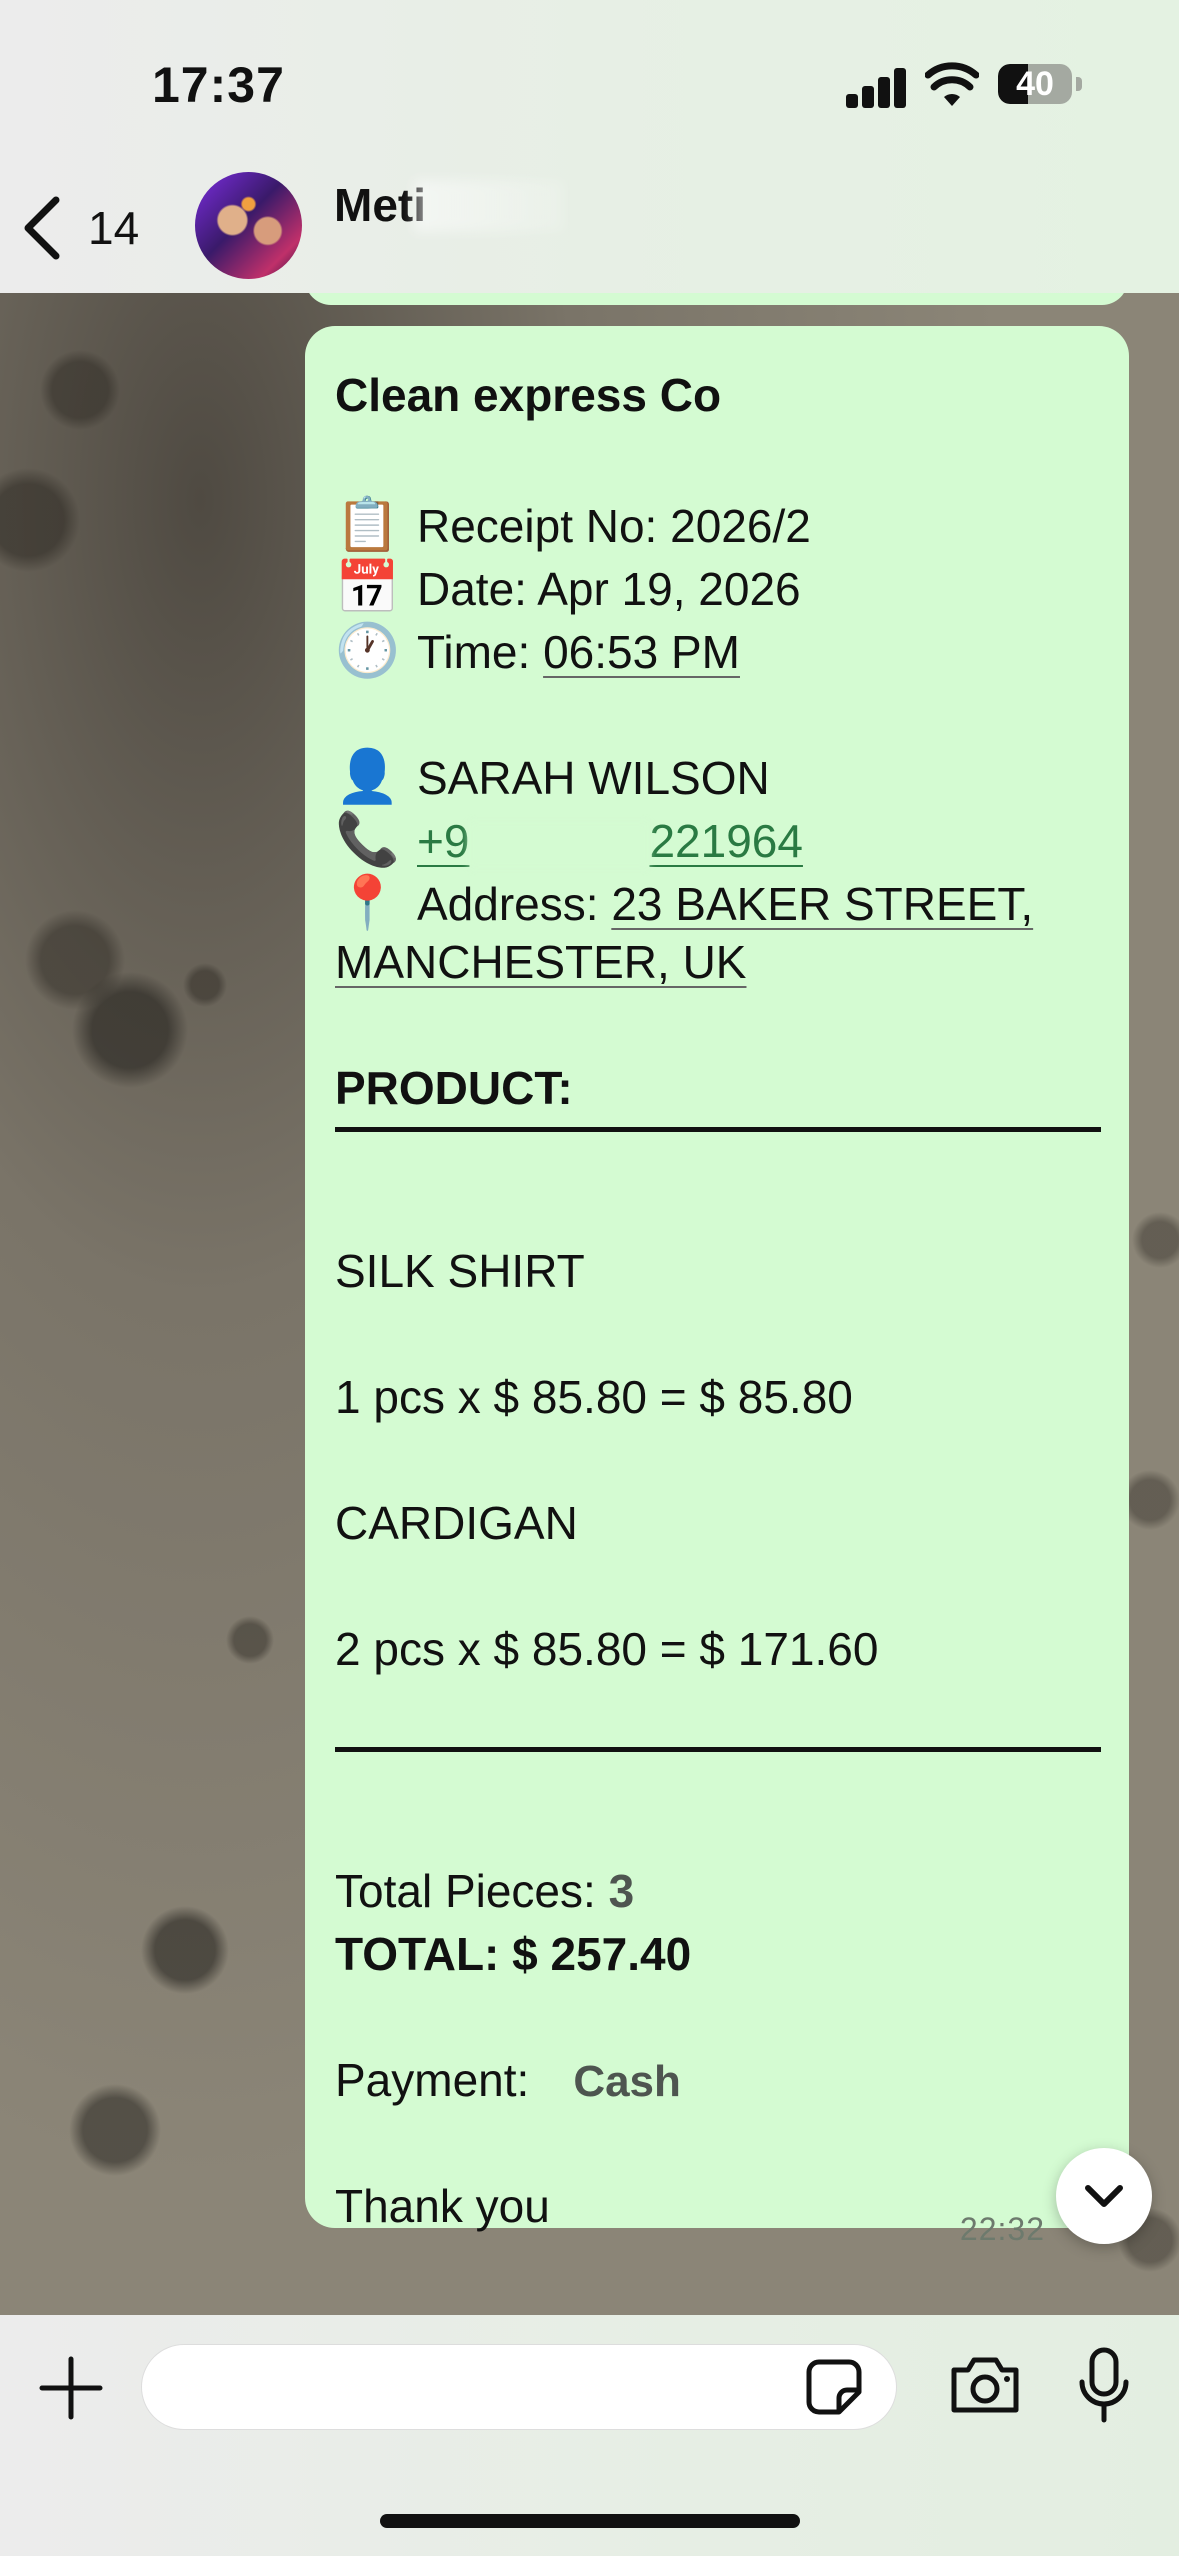 This screenshot has height=2556, width=1179. What do you see at coordinates (876, 87) in the screenshot?
I see `cellular-signal-icon` at bounding box center [876, 87].